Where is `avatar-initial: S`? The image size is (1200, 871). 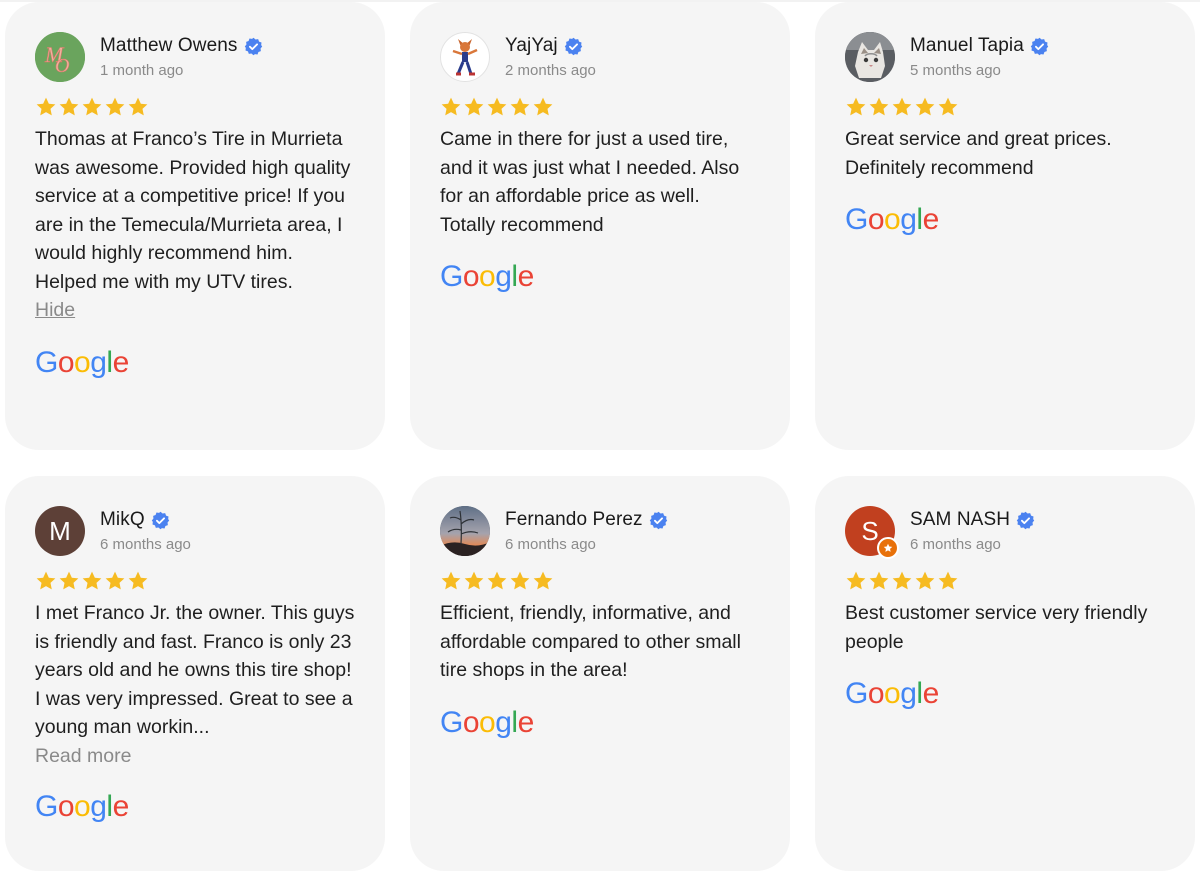 avatar-initial: S is located at coordinates (870, 530).